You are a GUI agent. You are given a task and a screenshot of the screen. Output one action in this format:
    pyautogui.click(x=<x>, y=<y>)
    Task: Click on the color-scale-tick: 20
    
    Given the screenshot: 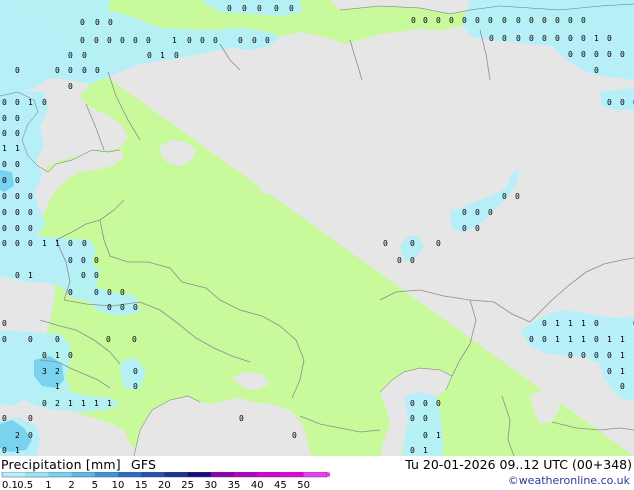 What is the action you would take?
    pyautogui.click(x=164, y=485)
    